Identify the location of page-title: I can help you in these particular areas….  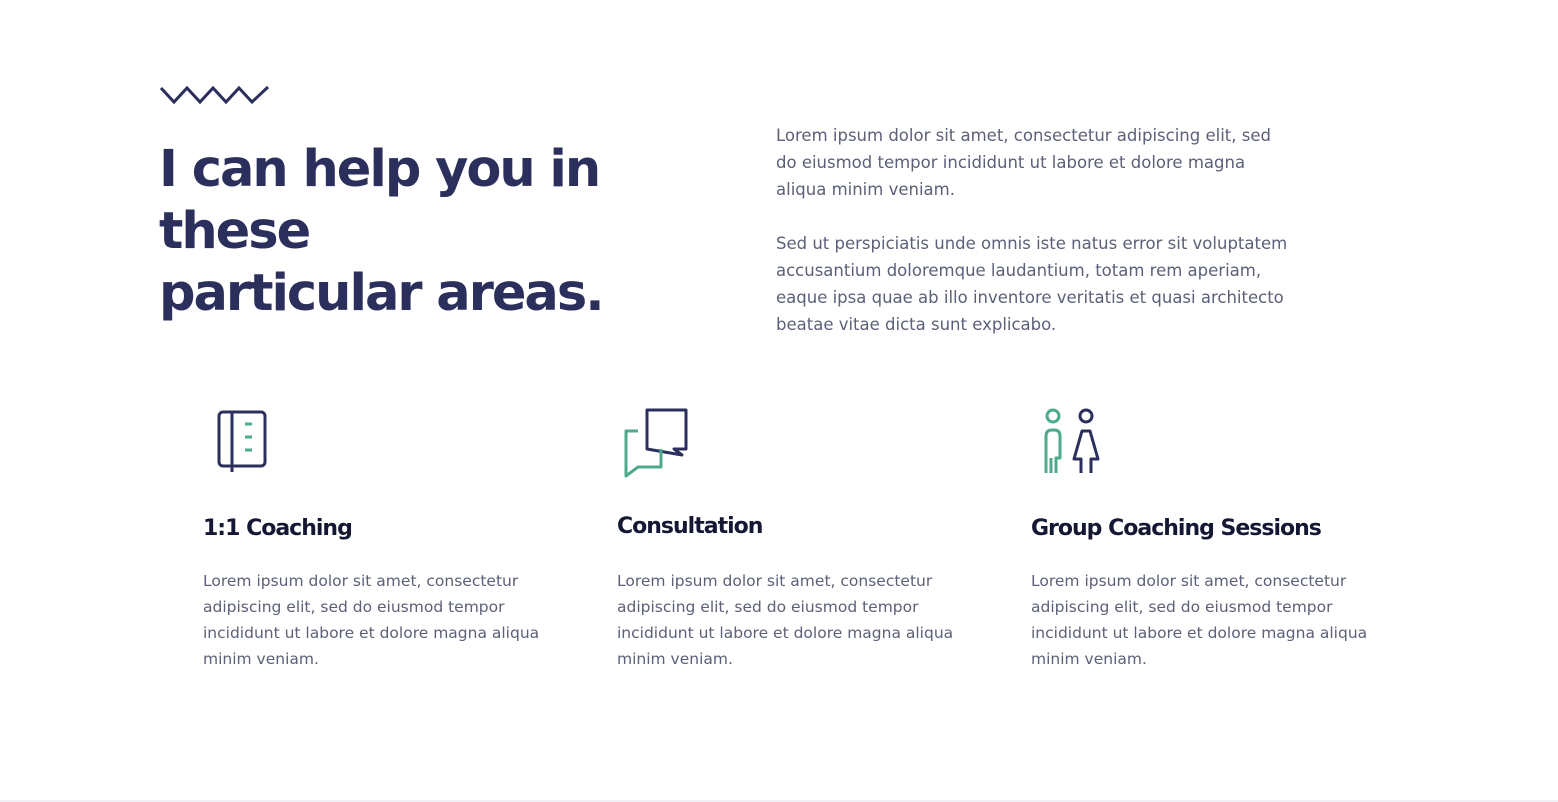
(459, 232).